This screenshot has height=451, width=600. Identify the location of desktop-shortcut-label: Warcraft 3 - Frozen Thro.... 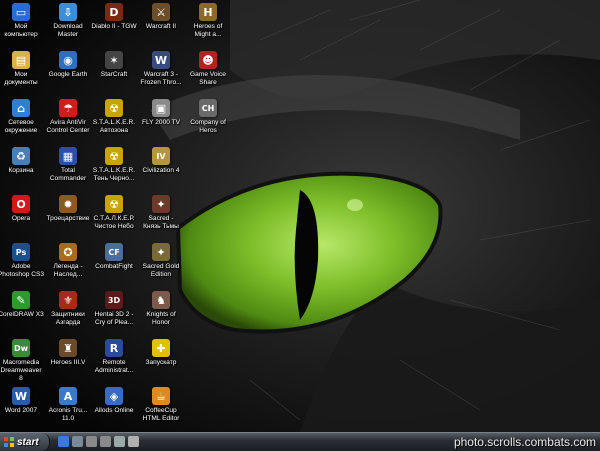
(161, 78).